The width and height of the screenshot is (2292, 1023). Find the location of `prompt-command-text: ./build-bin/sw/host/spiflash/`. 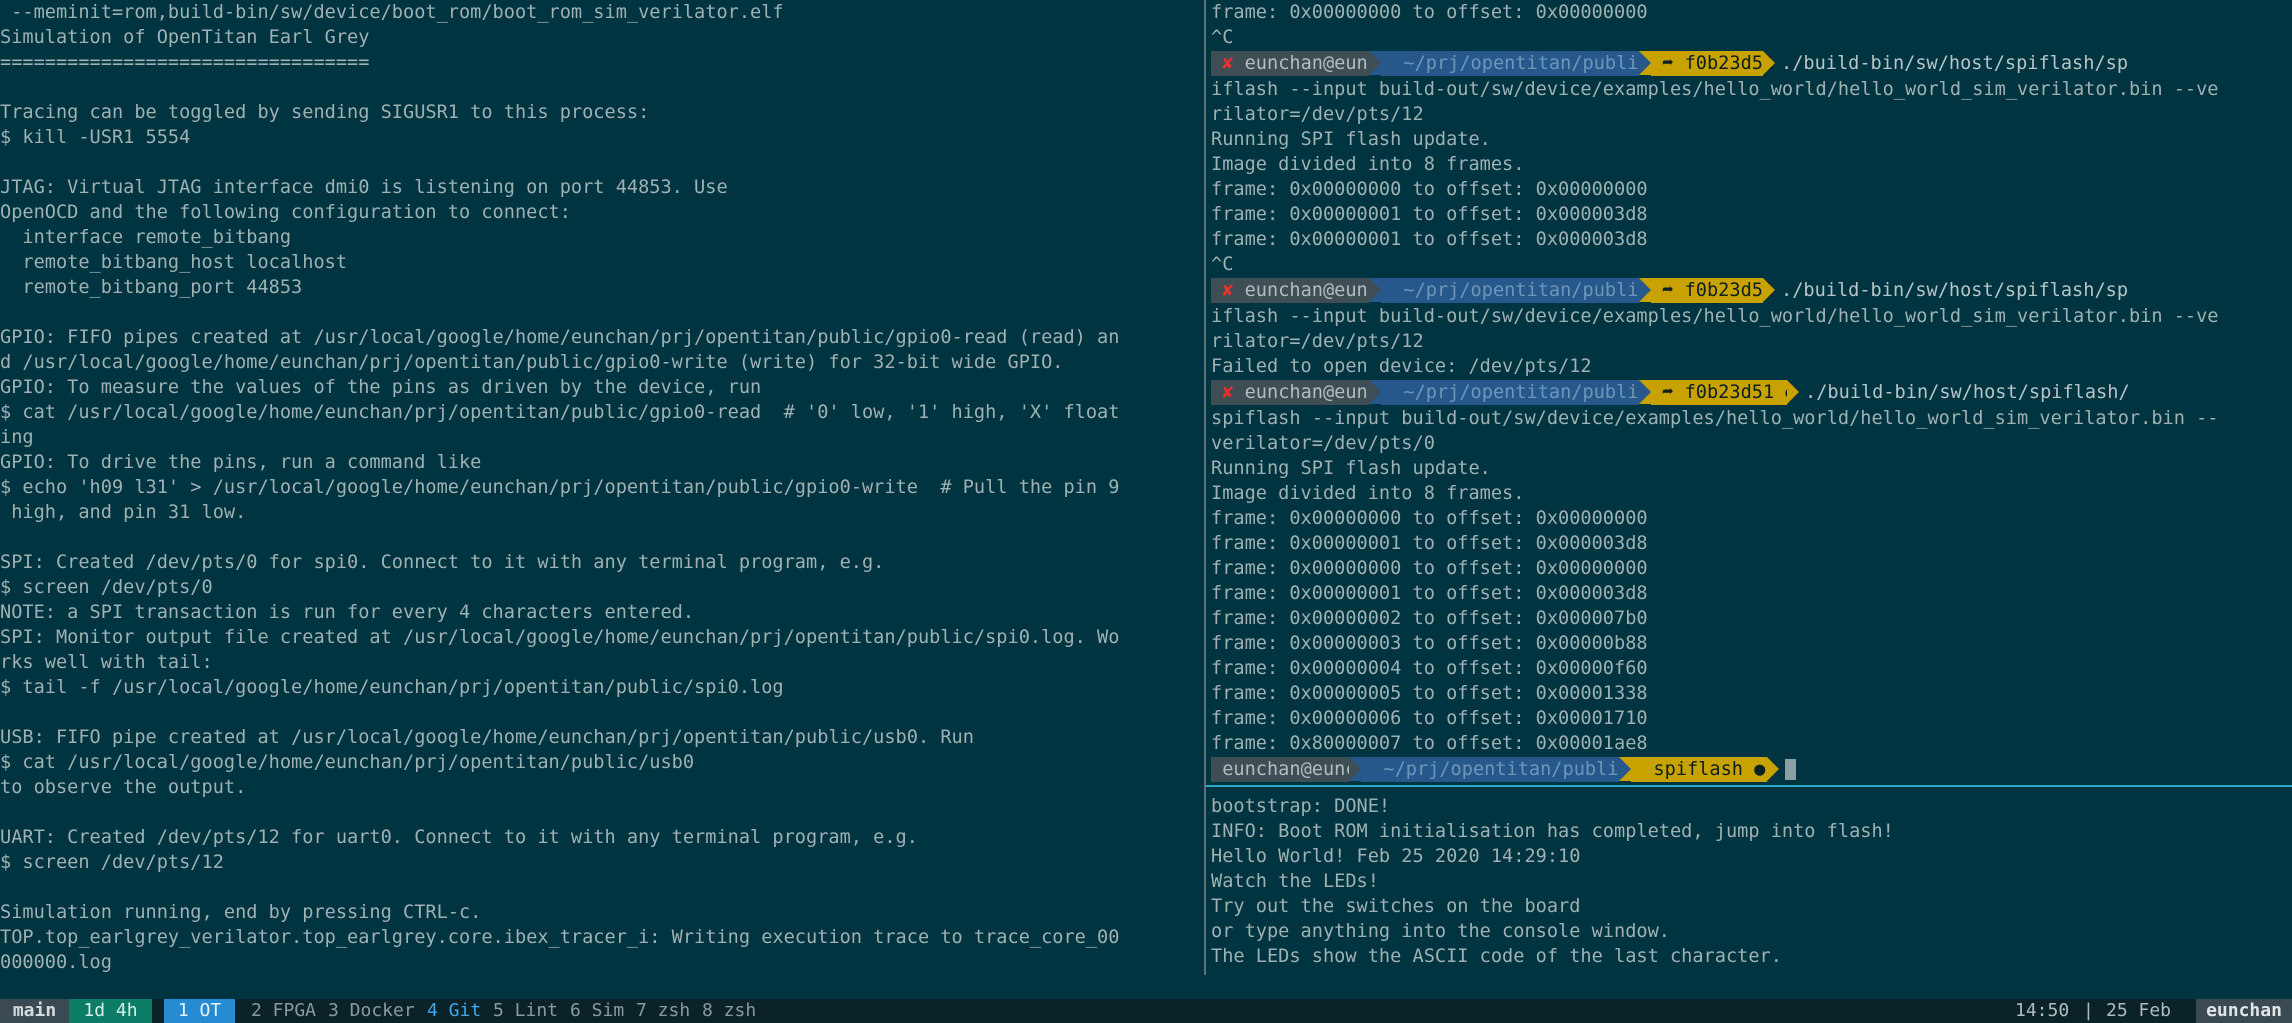

prompt-command-text: ./build-bin/sw/host/spiflash/ is located at coordinates (1967, 392).